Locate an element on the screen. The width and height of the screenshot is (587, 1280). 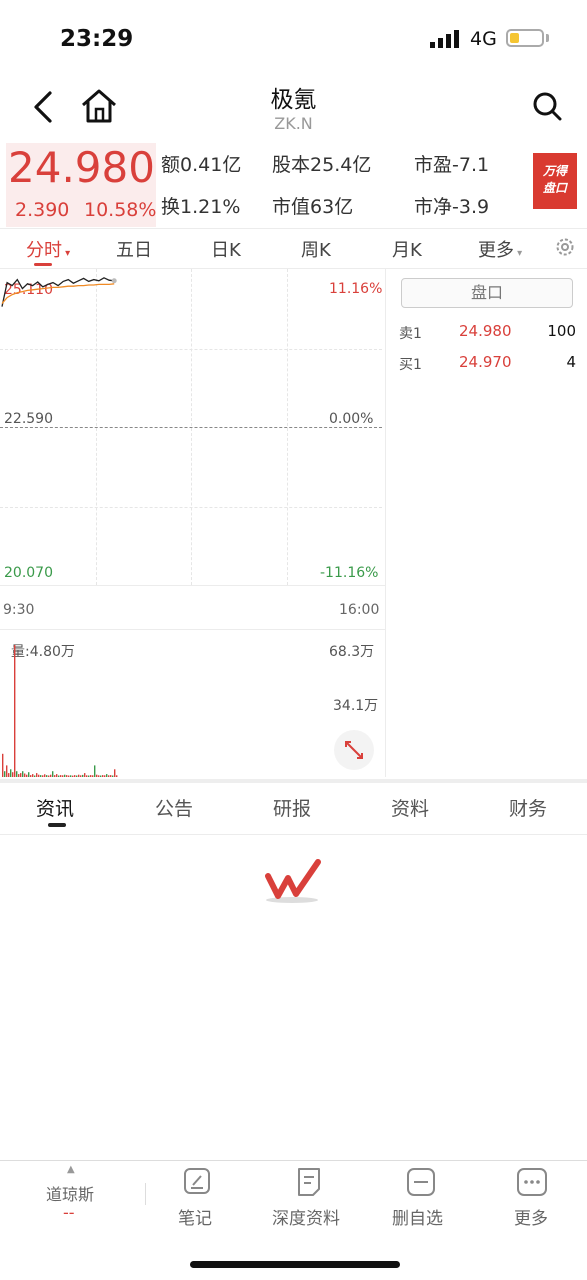
signal-icon is located at coordinates (444, 39).